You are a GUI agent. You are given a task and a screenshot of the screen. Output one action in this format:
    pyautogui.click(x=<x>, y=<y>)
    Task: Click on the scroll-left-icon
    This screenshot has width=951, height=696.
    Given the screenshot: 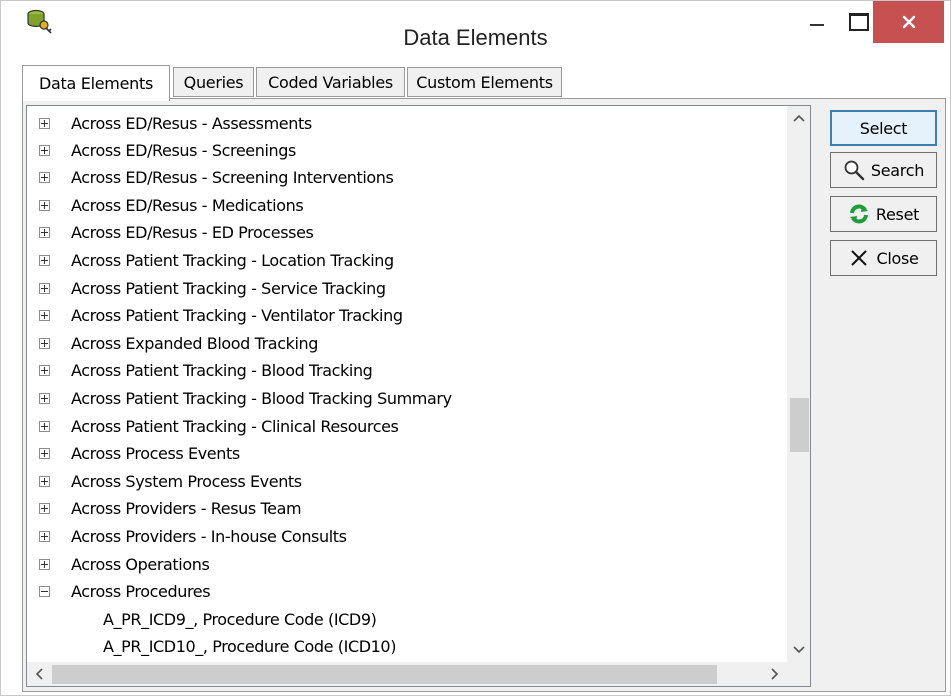 What is the action you would take?
    pyautogui.click(x=39, y=674)
    